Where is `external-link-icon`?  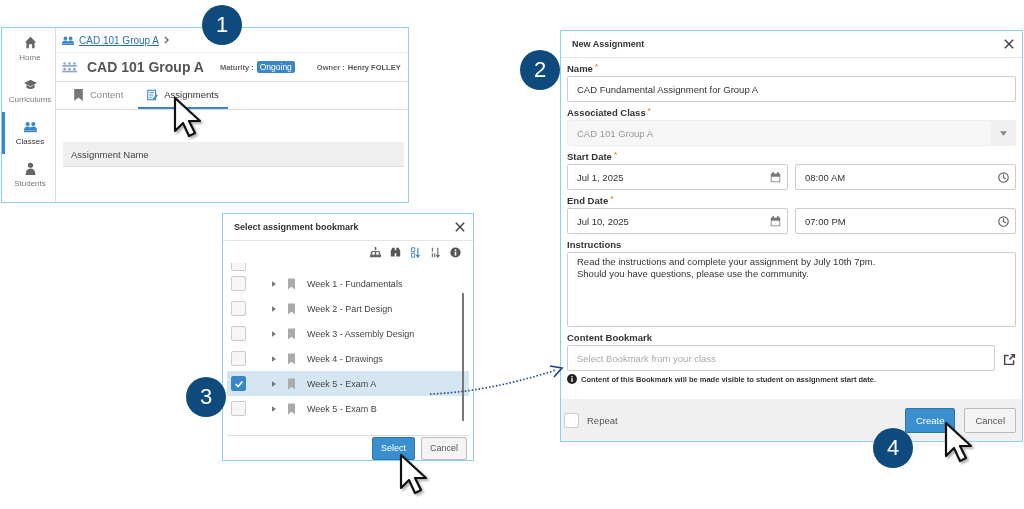 external-link-icon is located at coordinates (1009, 359).